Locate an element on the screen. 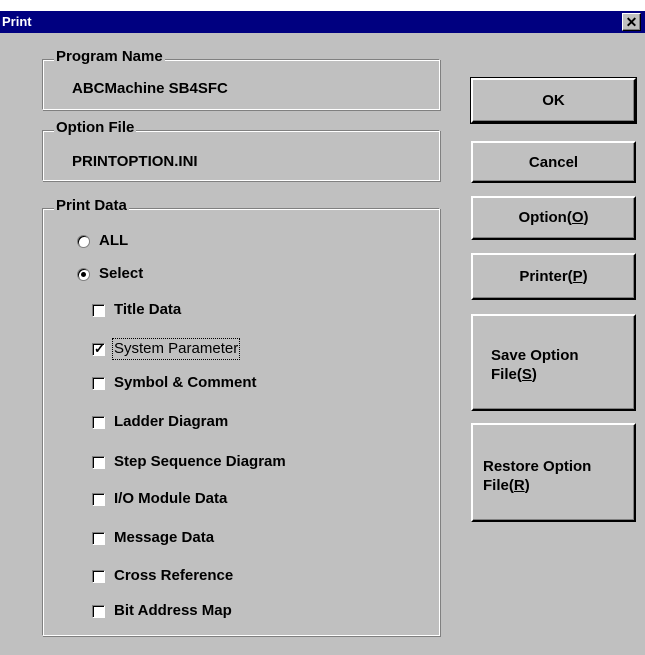 The image size is (645, 655). checkbox-title-data: Title Data is located at coordinates (230, 311).